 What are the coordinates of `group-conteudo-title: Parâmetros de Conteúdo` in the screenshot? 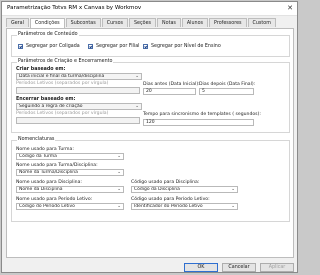 It's located at (48, 35).